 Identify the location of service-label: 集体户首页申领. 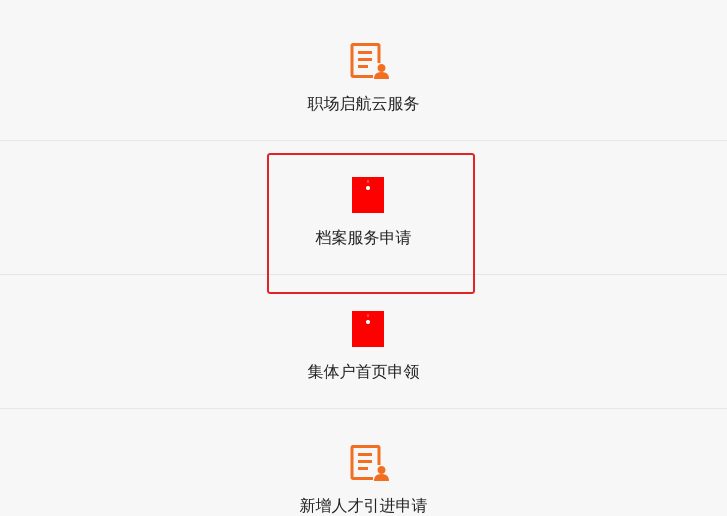
(364, 372).